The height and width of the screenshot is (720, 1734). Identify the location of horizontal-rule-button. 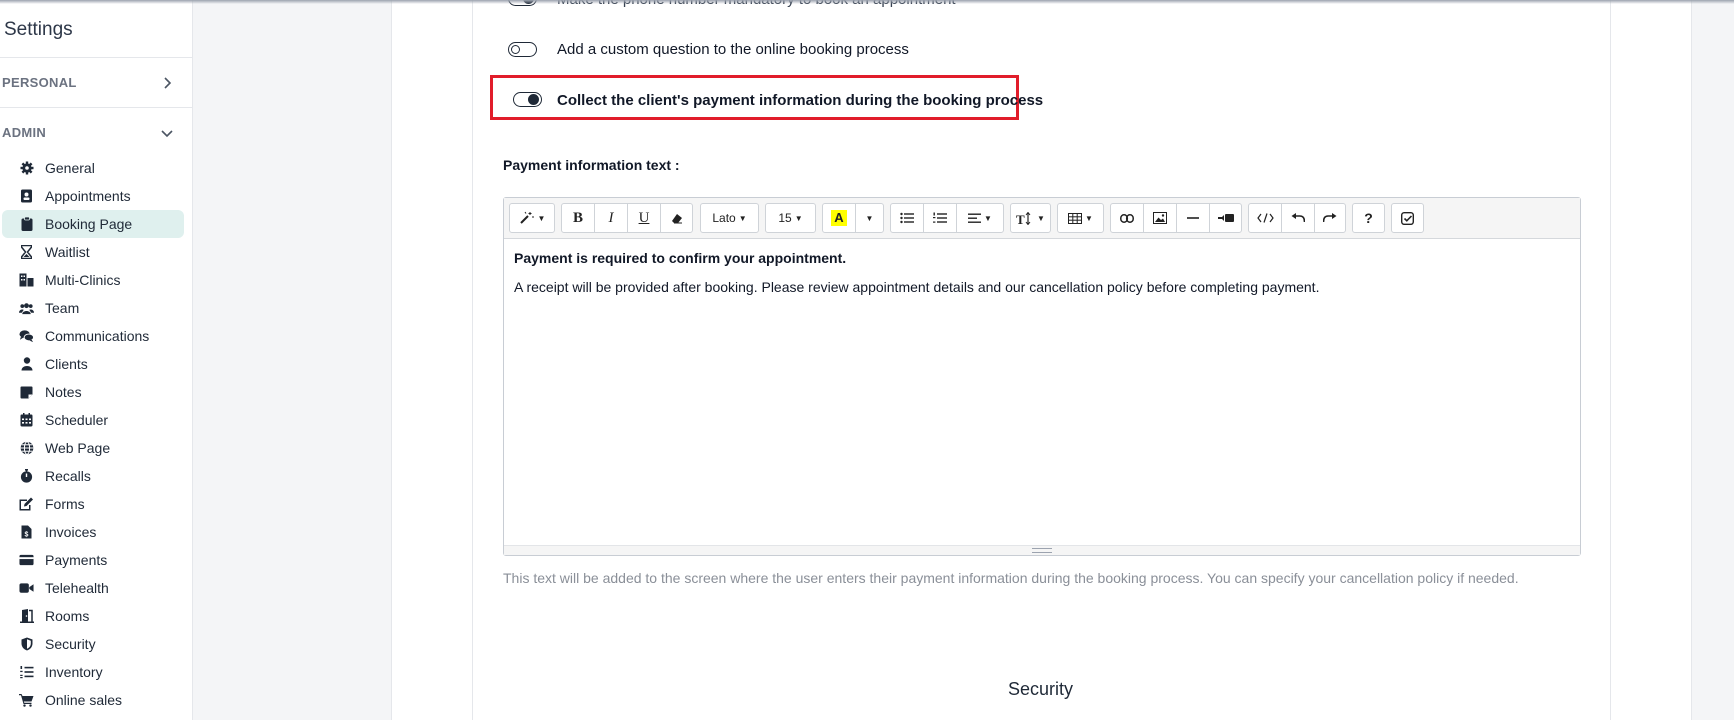
(1193, 218).